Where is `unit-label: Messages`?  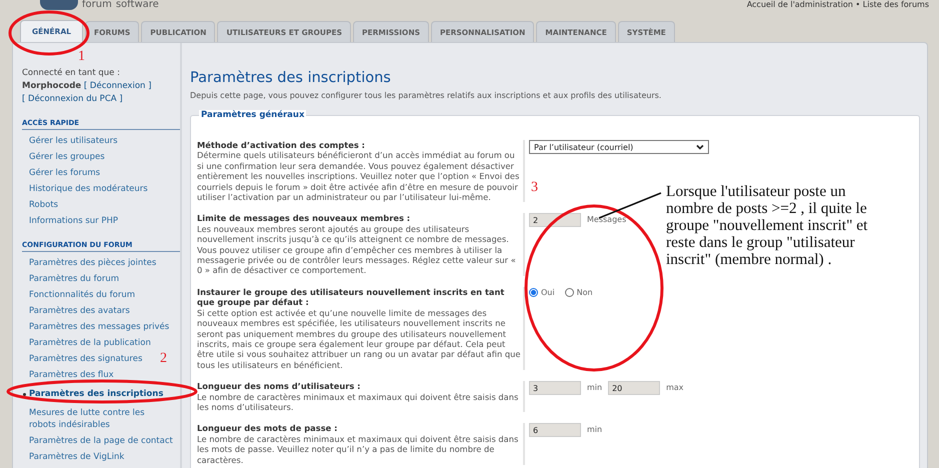
unit-label: Messages is located at coordinates (606, 220).